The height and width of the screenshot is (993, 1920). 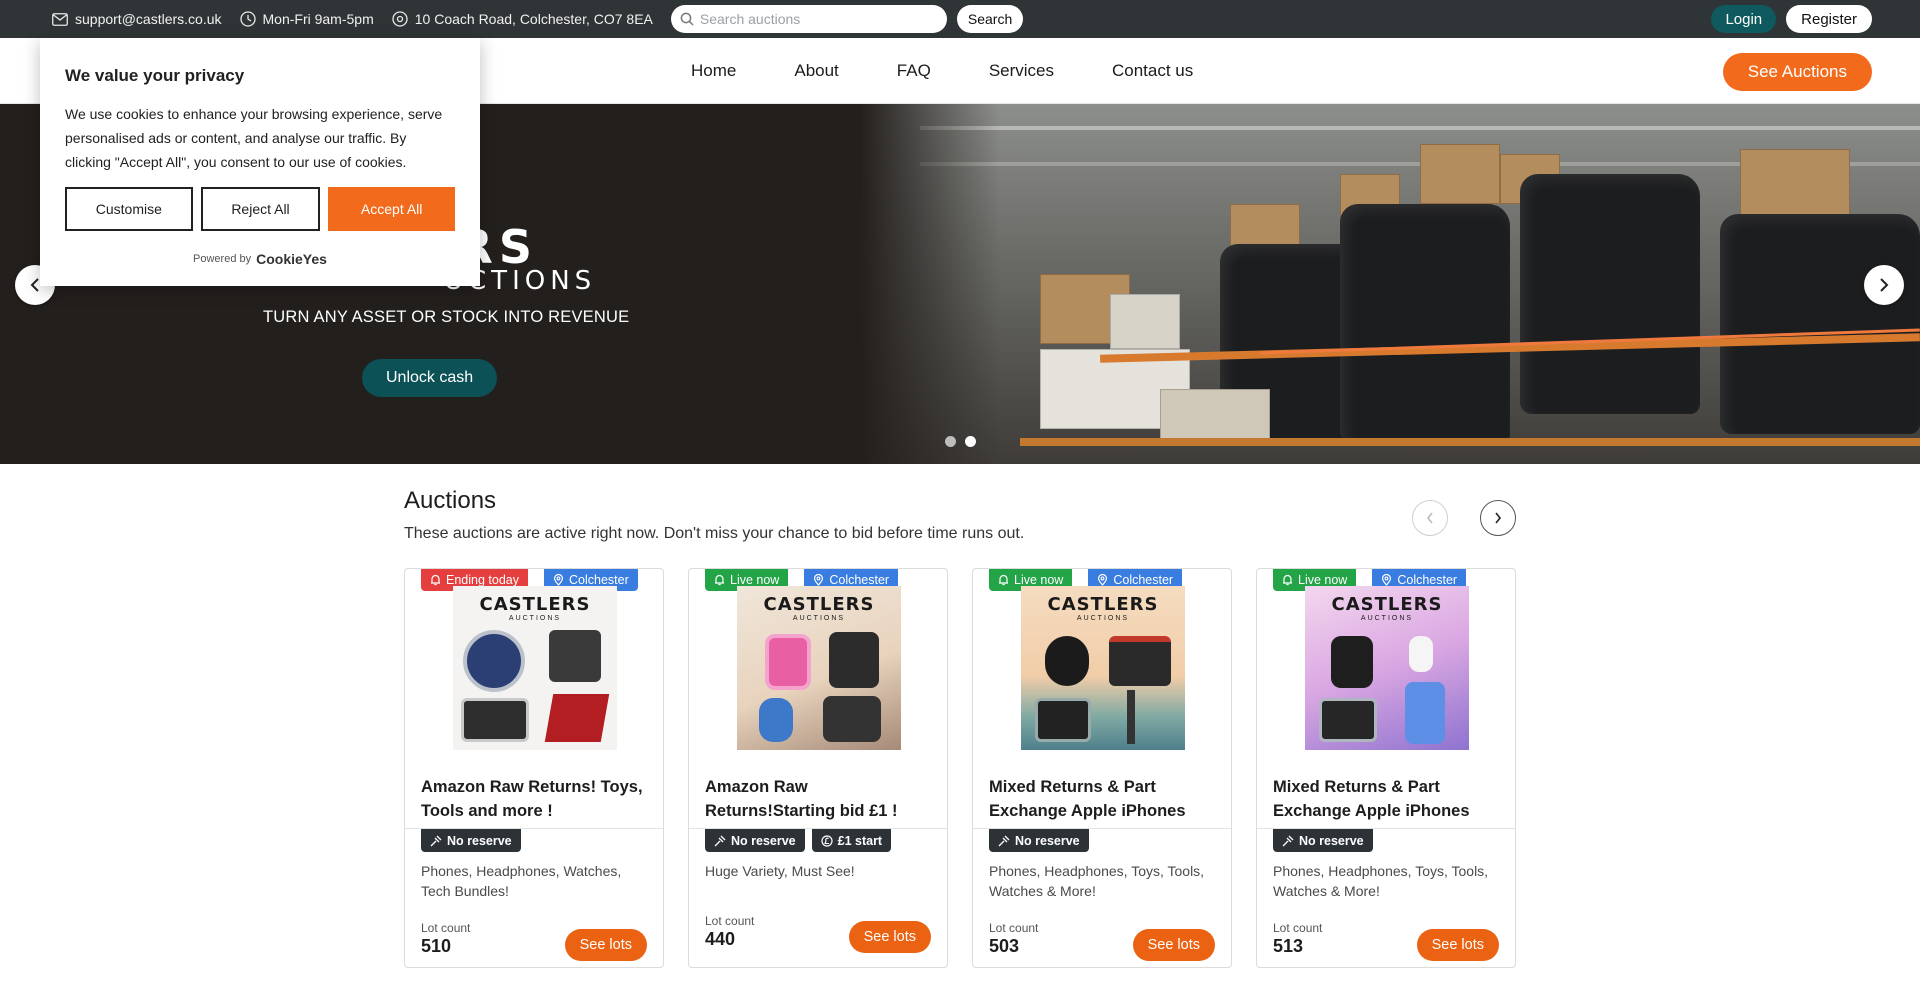 I want to click on email-contact: support@castlers.co.uk, so click(x=137, y=19).